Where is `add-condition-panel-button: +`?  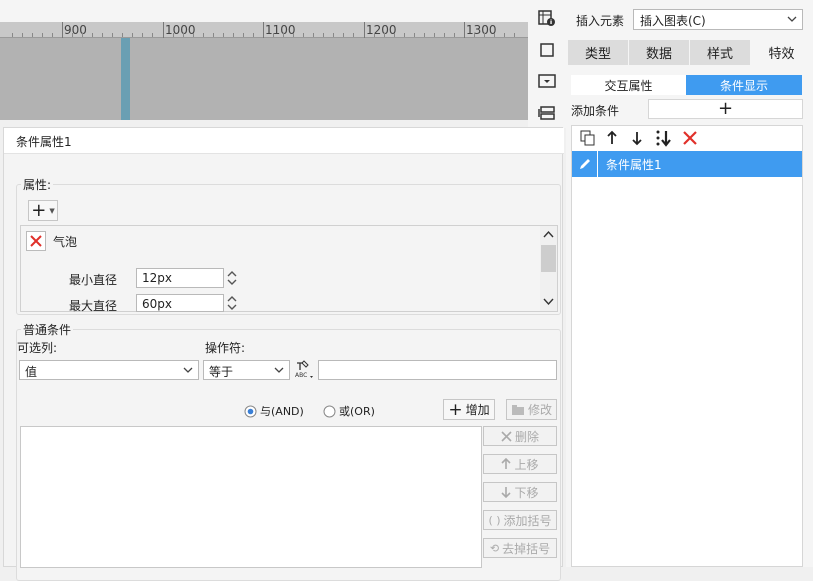 add-condition-panel-button: + is located at coordinates (725, 109).